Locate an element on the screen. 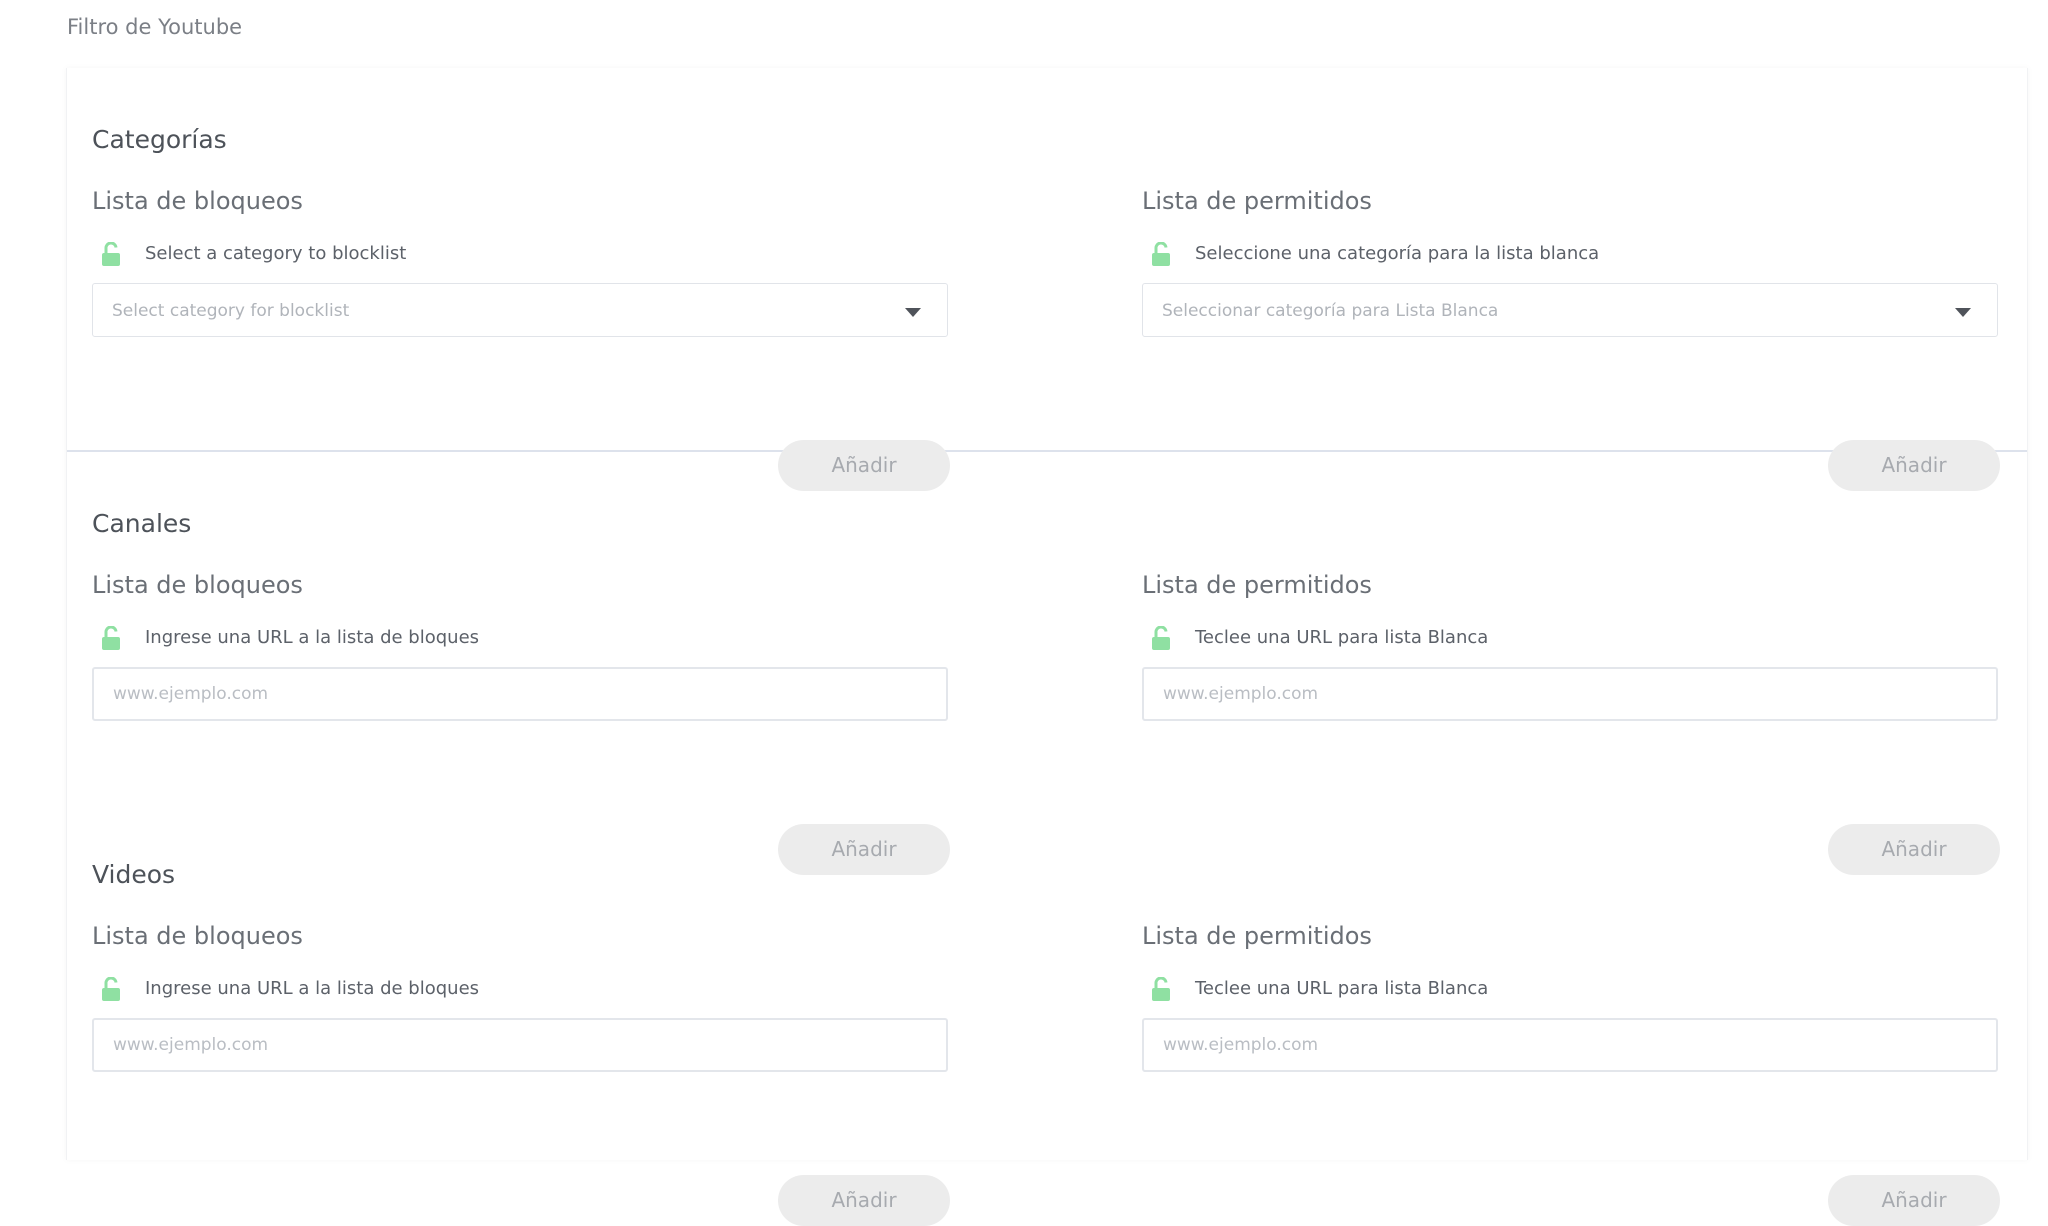 The height and width of the screenshot is (1226, 2048). select-placeholder: Seleccionar categoría para Lista Blanca is located at coordinates (1330, 311).